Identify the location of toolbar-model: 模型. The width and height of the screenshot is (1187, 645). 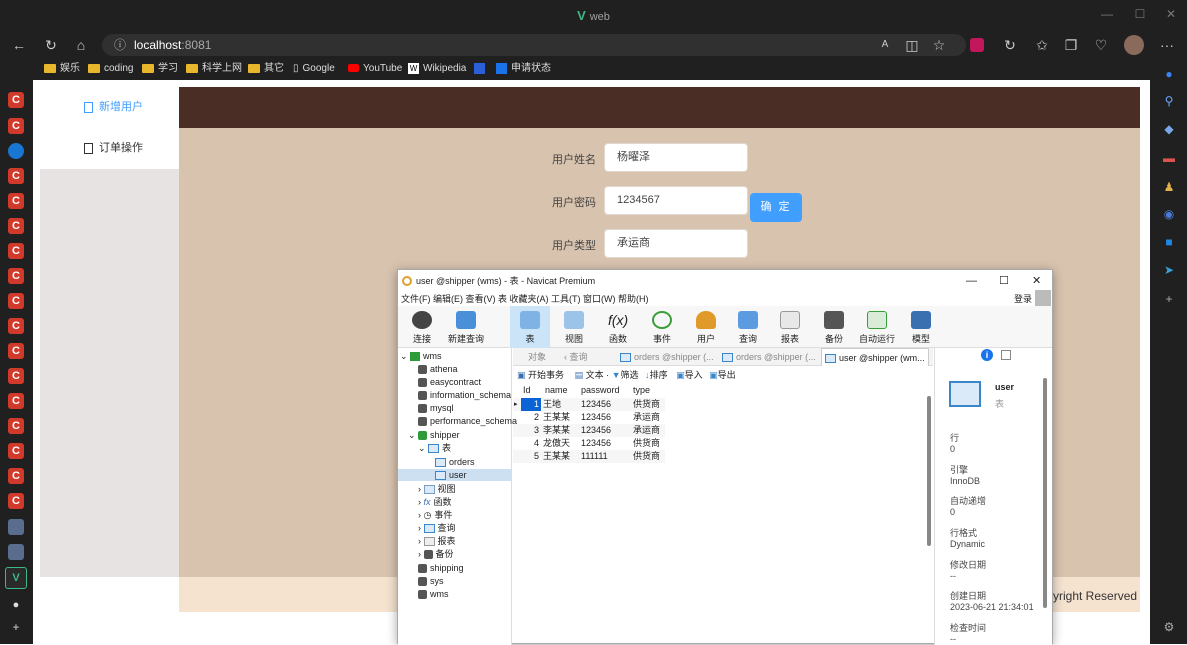
(921, 327).